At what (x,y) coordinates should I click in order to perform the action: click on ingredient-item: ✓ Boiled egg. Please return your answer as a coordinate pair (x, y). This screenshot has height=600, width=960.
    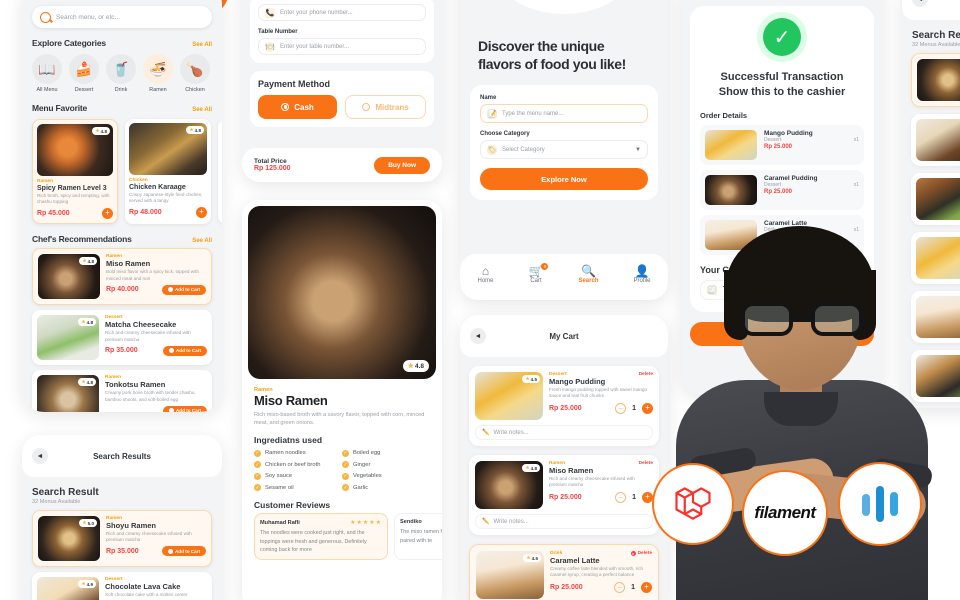
    Looking at the image, I should click on (361, 453).